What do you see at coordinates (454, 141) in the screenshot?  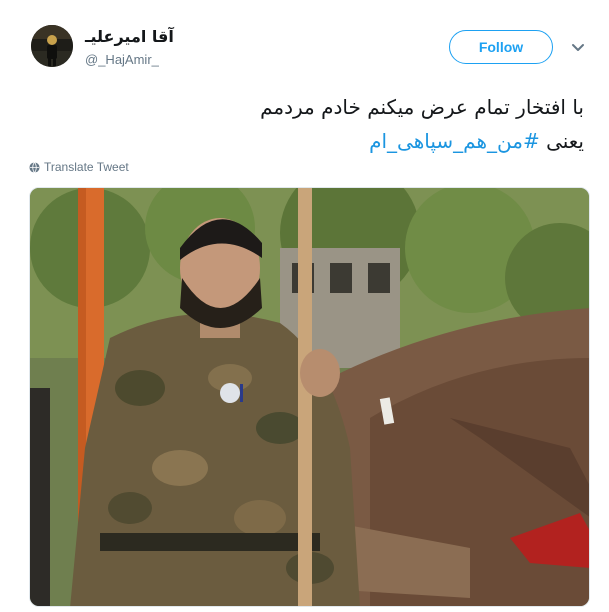 I see `hashtag-link: #من_هم_سپاهی_ام` at bounding box center [454, 141].